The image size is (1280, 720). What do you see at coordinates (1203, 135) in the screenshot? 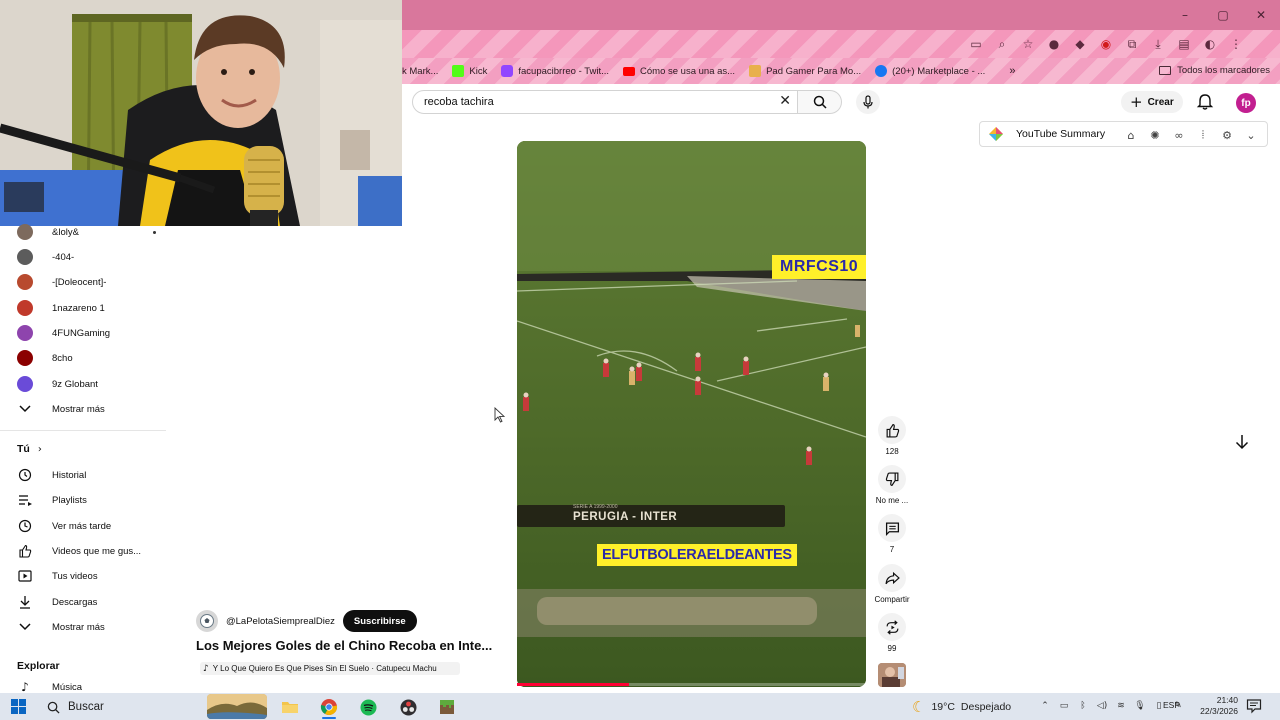
I see `audio-icon: ⦙` at bounding box center [1203, 135].